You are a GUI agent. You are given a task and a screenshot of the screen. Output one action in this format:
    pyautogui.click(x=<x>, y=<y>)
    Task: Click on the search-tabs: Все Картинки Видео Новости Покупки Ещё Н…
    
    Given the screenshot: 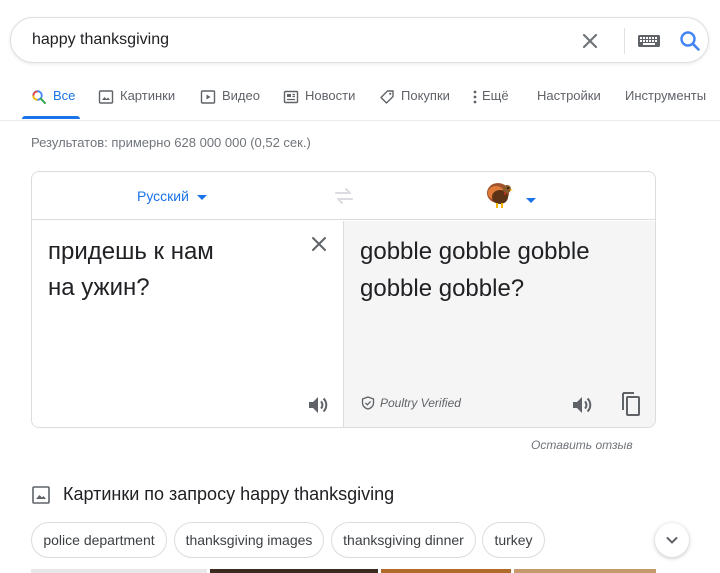 What is the action you would take?
    pyautogui.click(x=360, y=100)
    